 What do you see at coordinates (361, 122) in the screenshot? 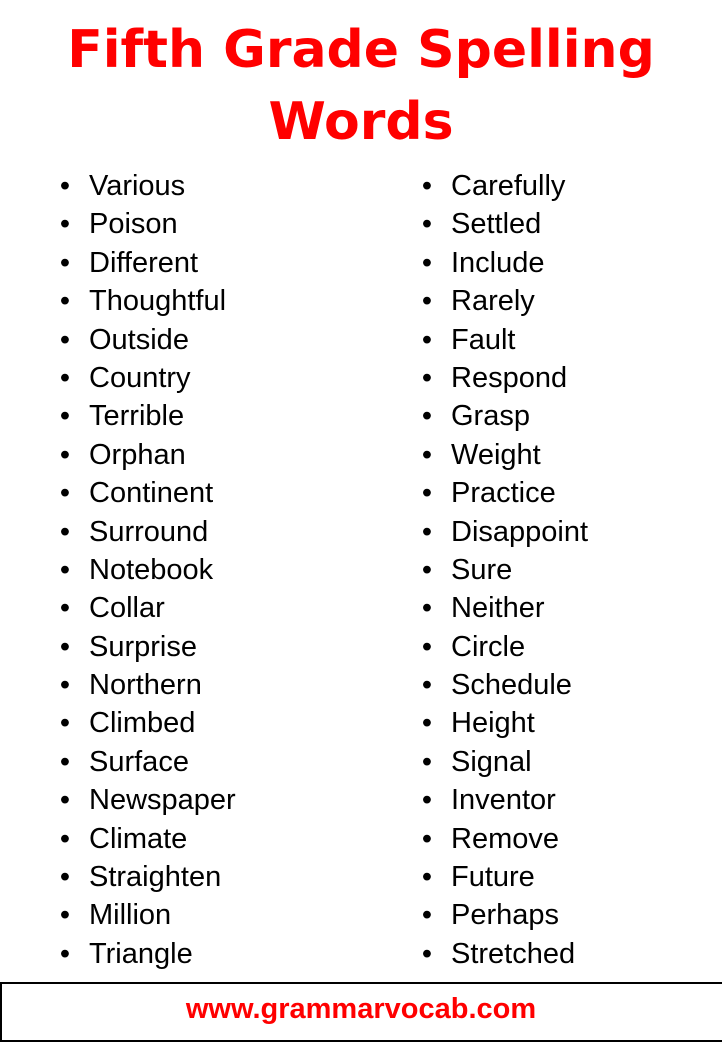
I see `title-line-2: Words` at bounding box center [361, 122].